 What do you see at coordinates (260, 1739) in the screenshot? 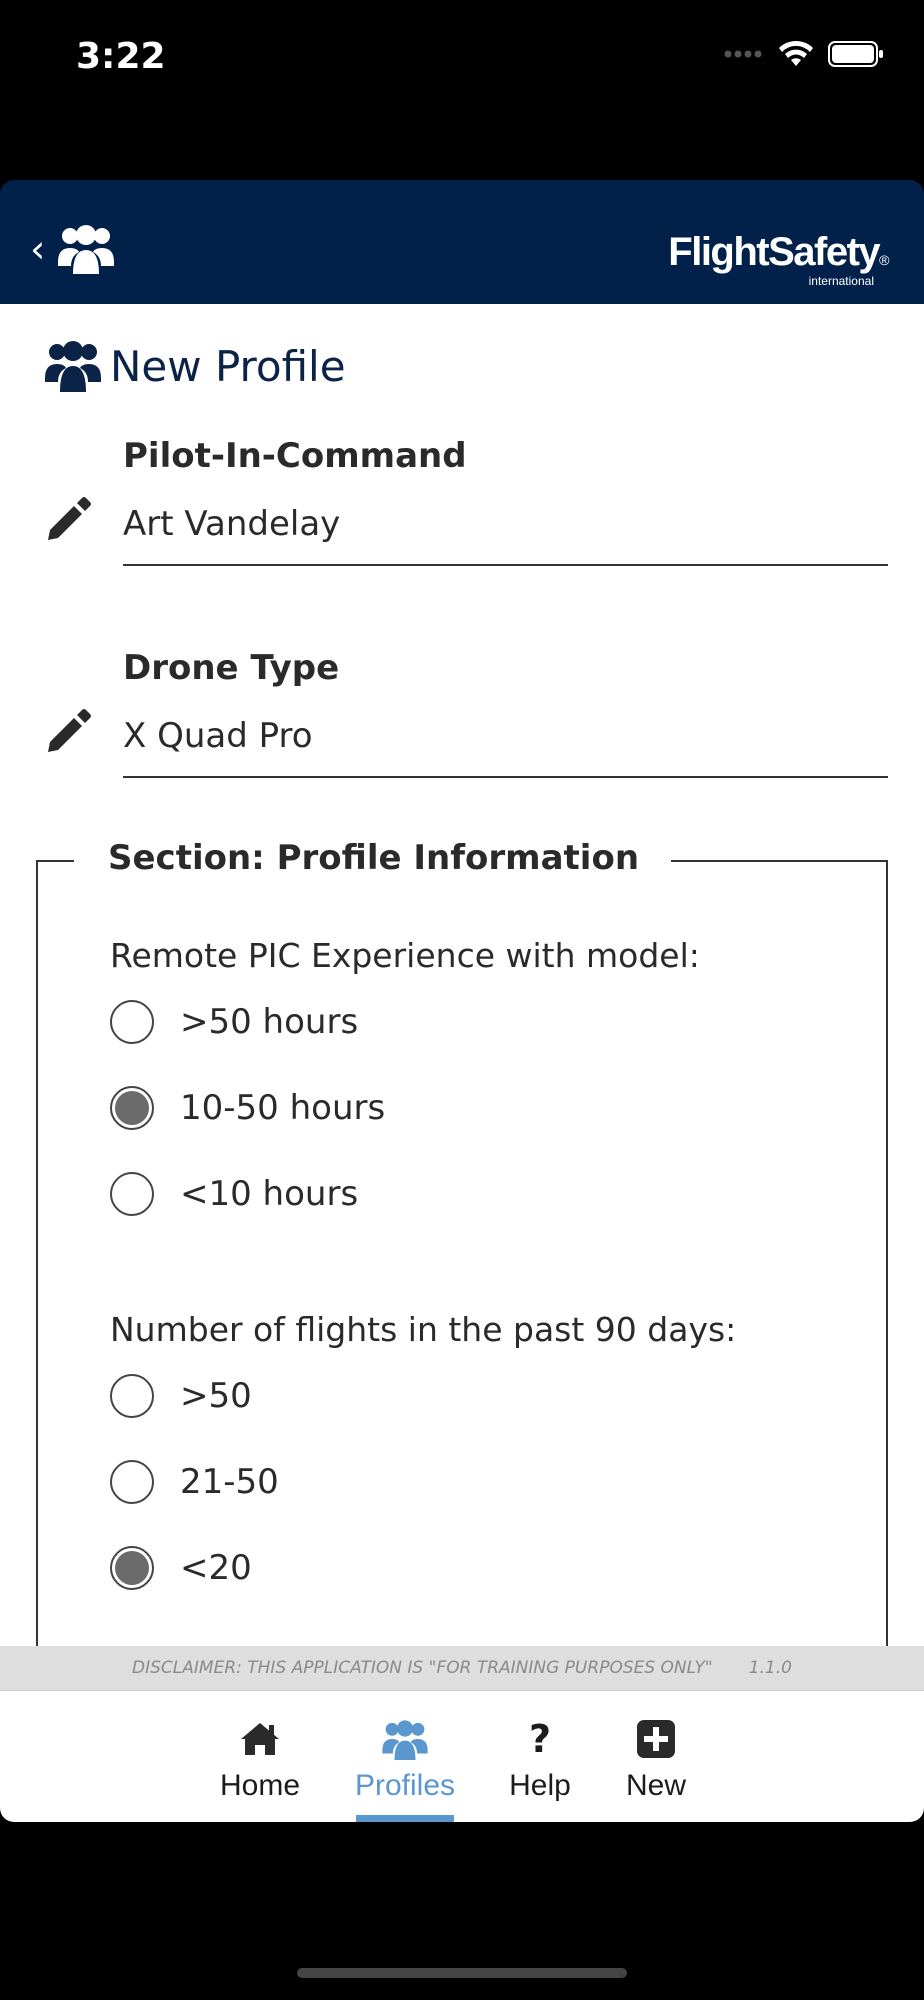
I see `home-icon` at bounding box center [260, 1739].